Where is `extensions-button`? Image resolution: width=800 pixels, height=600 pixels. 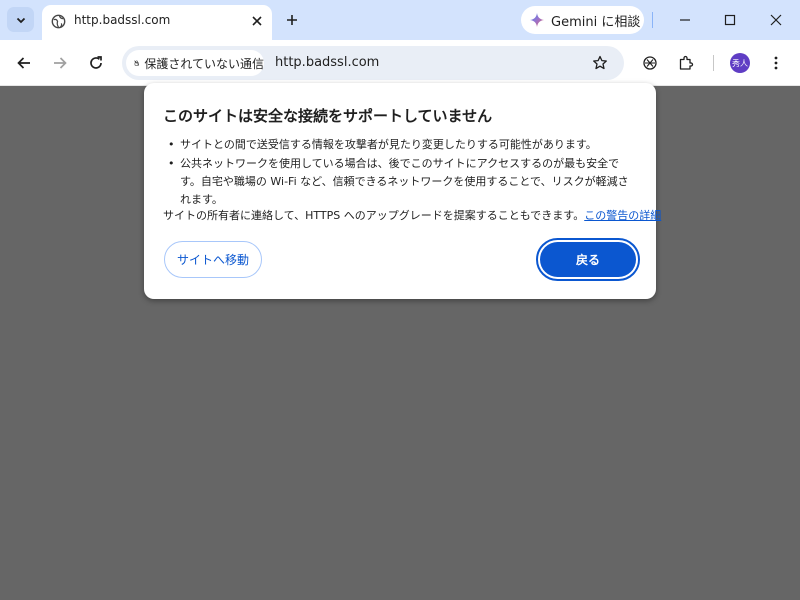
extensions-button is located at coordinates (686, 63).